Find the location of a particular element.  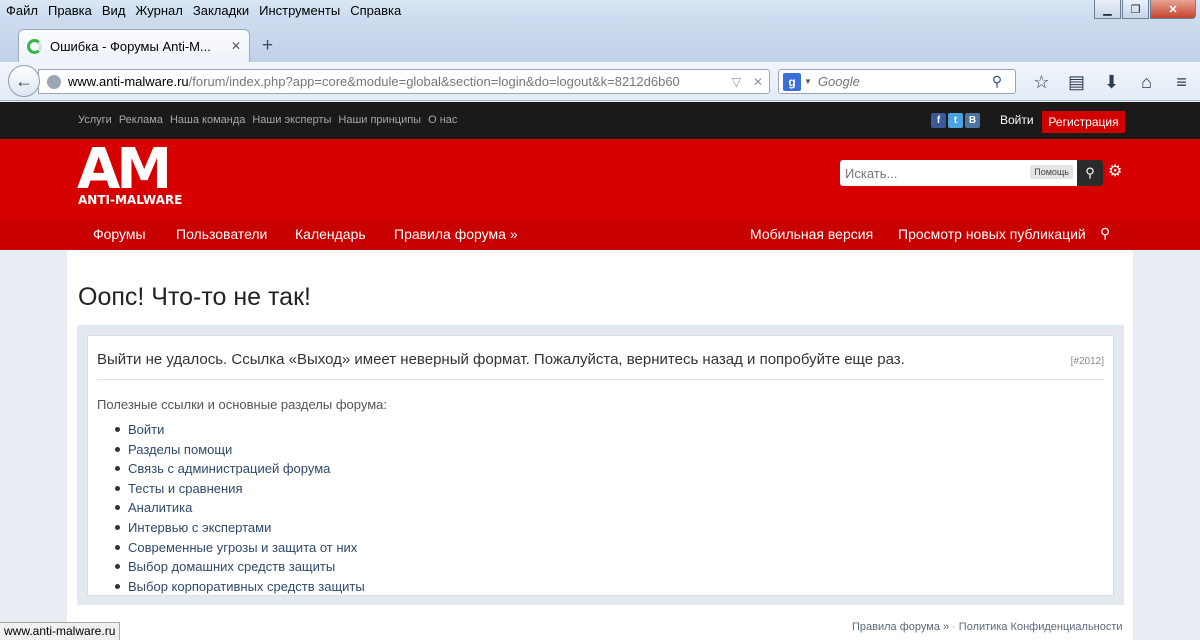

logo-mark: AM is located at coordinates (124, 169).